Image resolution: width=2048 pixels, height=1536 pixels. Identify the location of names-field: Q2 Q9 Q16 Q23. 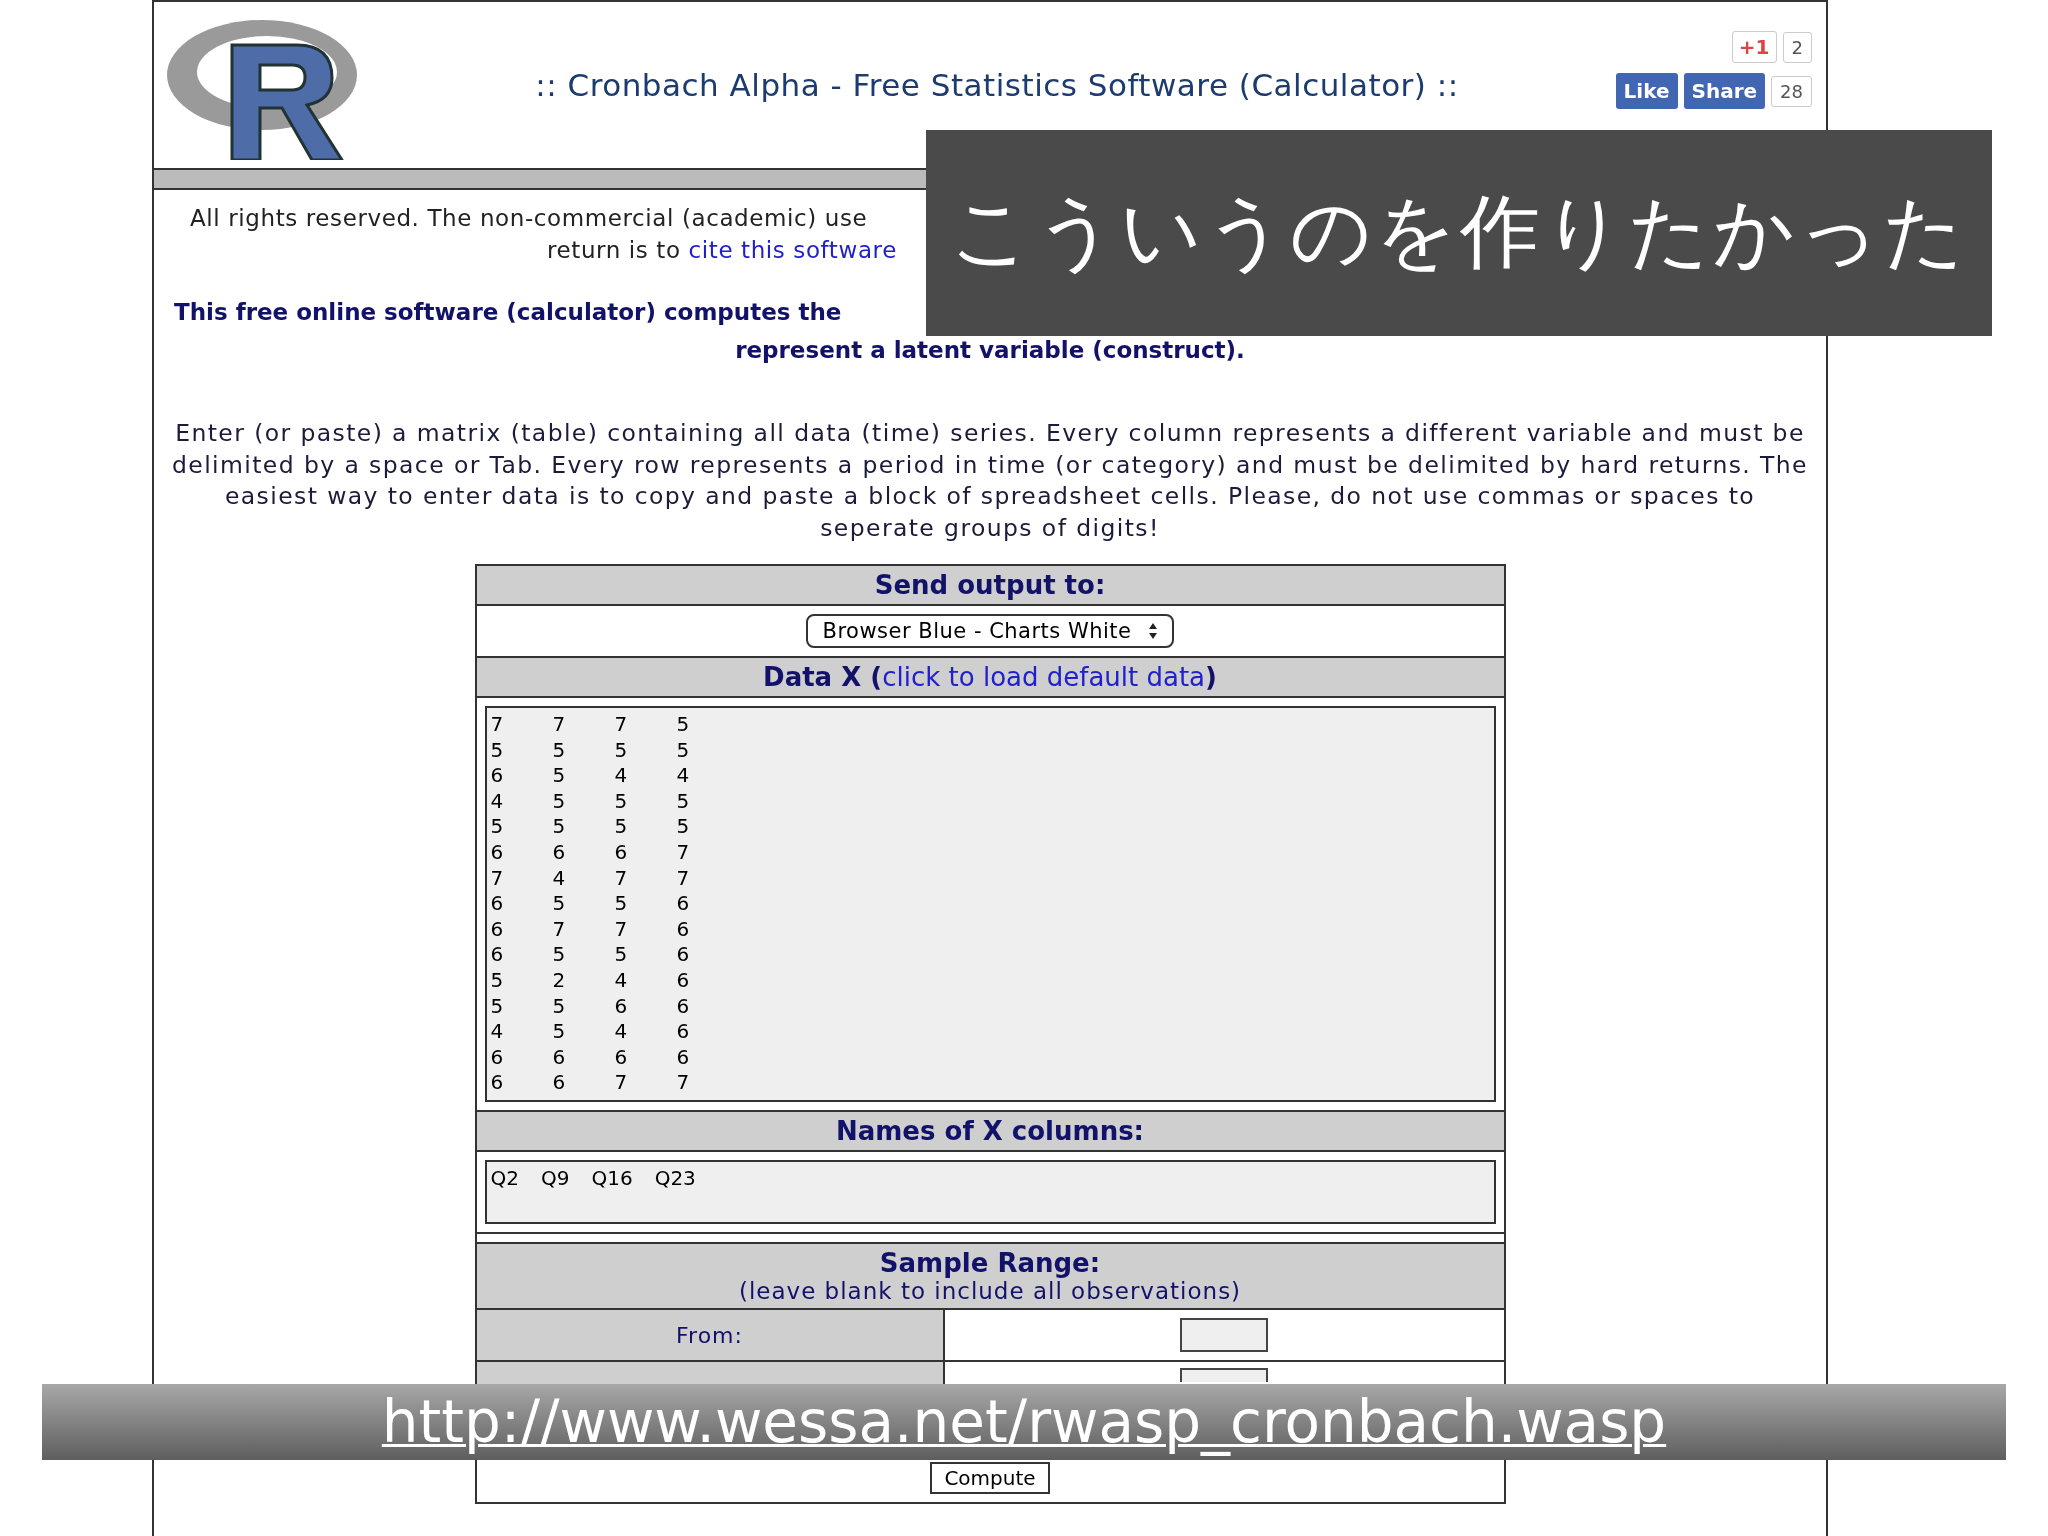
(990, 1192).